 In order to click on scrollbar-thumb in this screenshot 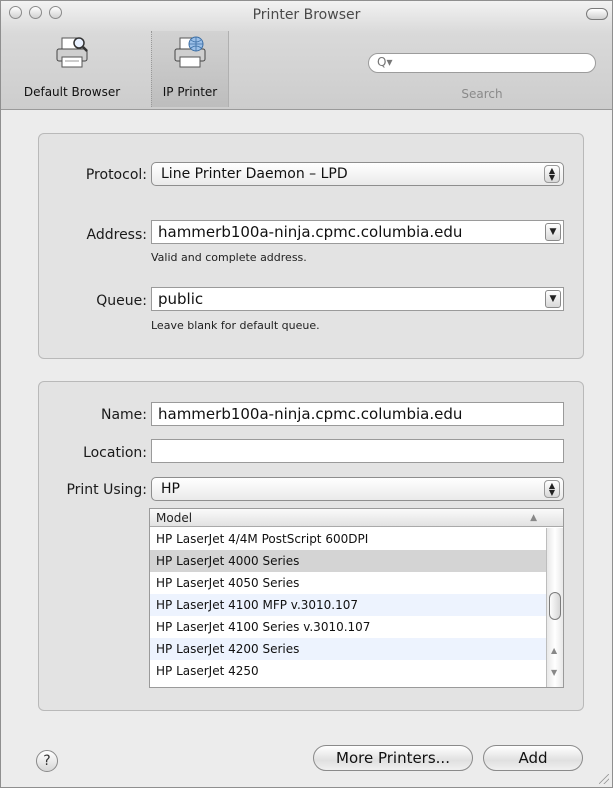, I will do `click(555, 606)`.